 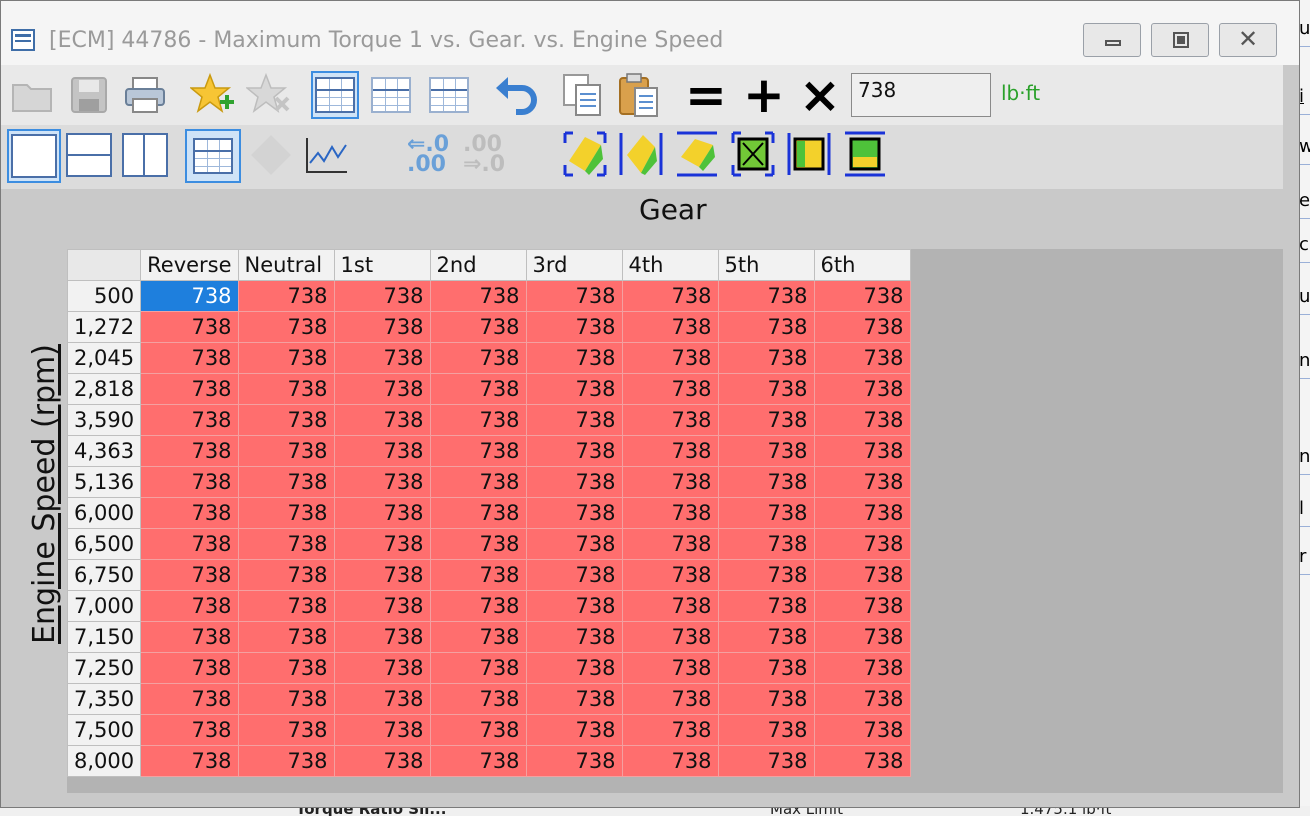 What do you see at coordinates (269, 95) in the screenshot?
I see `remove-favorite-icon` at bounding box center [269, 95].